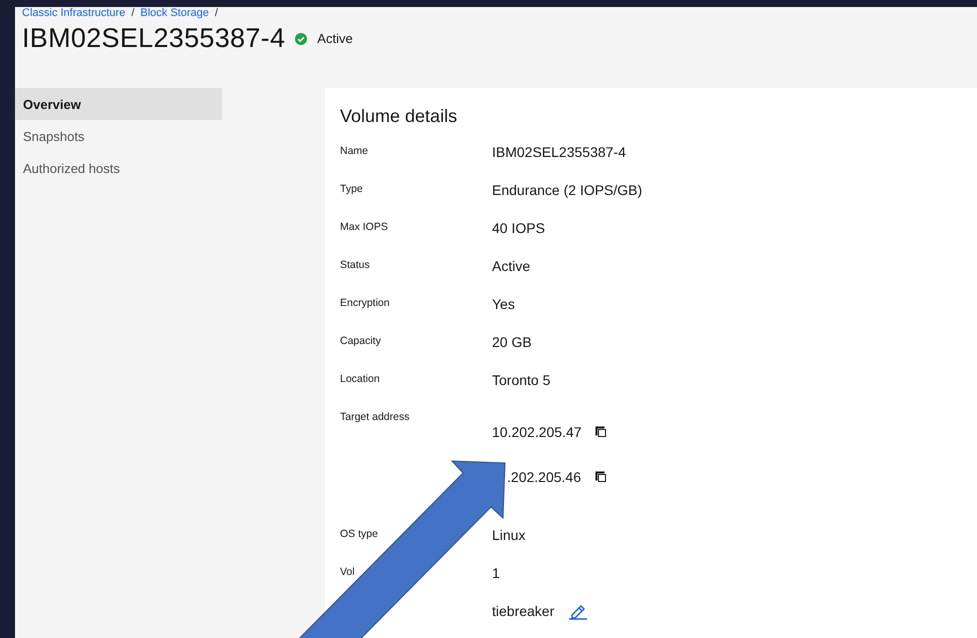 This screenshot has width=977, height=638. I want to click on field-label: Max IOPS, so click(364, 226).